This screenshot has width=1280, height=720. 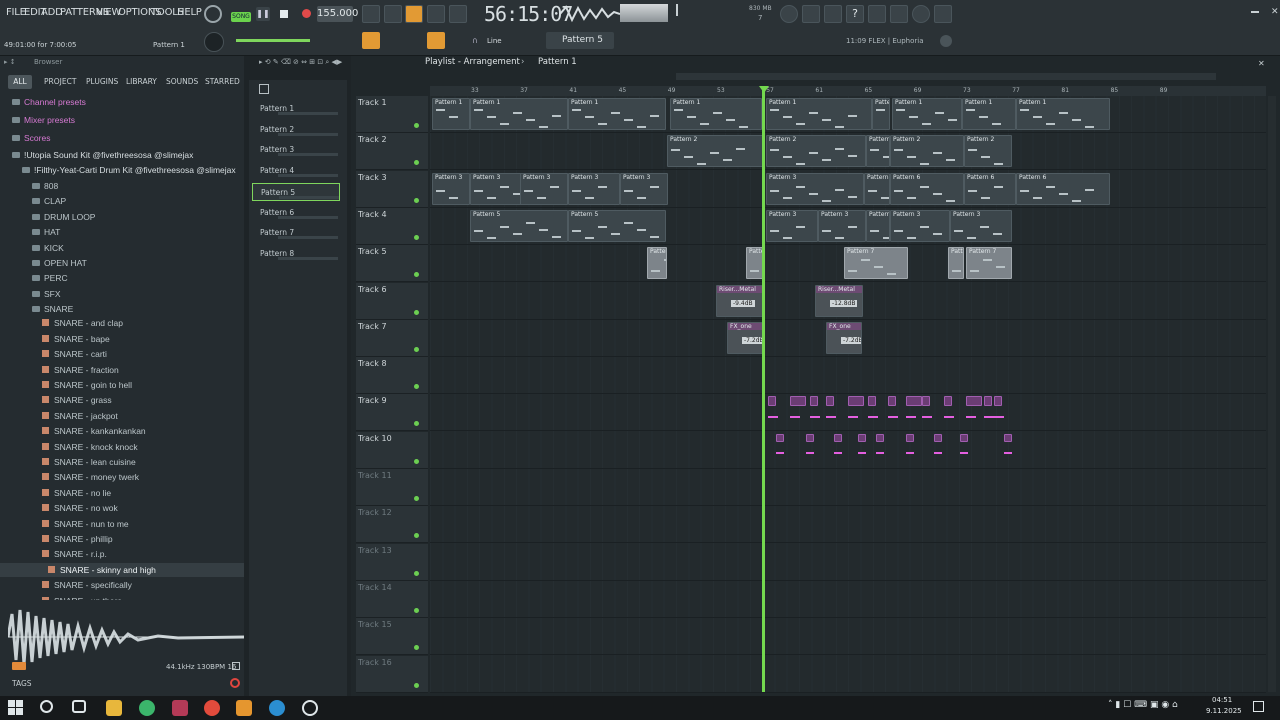 What do you see at coordinates (141, 81) in the screenshot?
I see `tab-library: LIBRARY` at bounding box center [141, 81].